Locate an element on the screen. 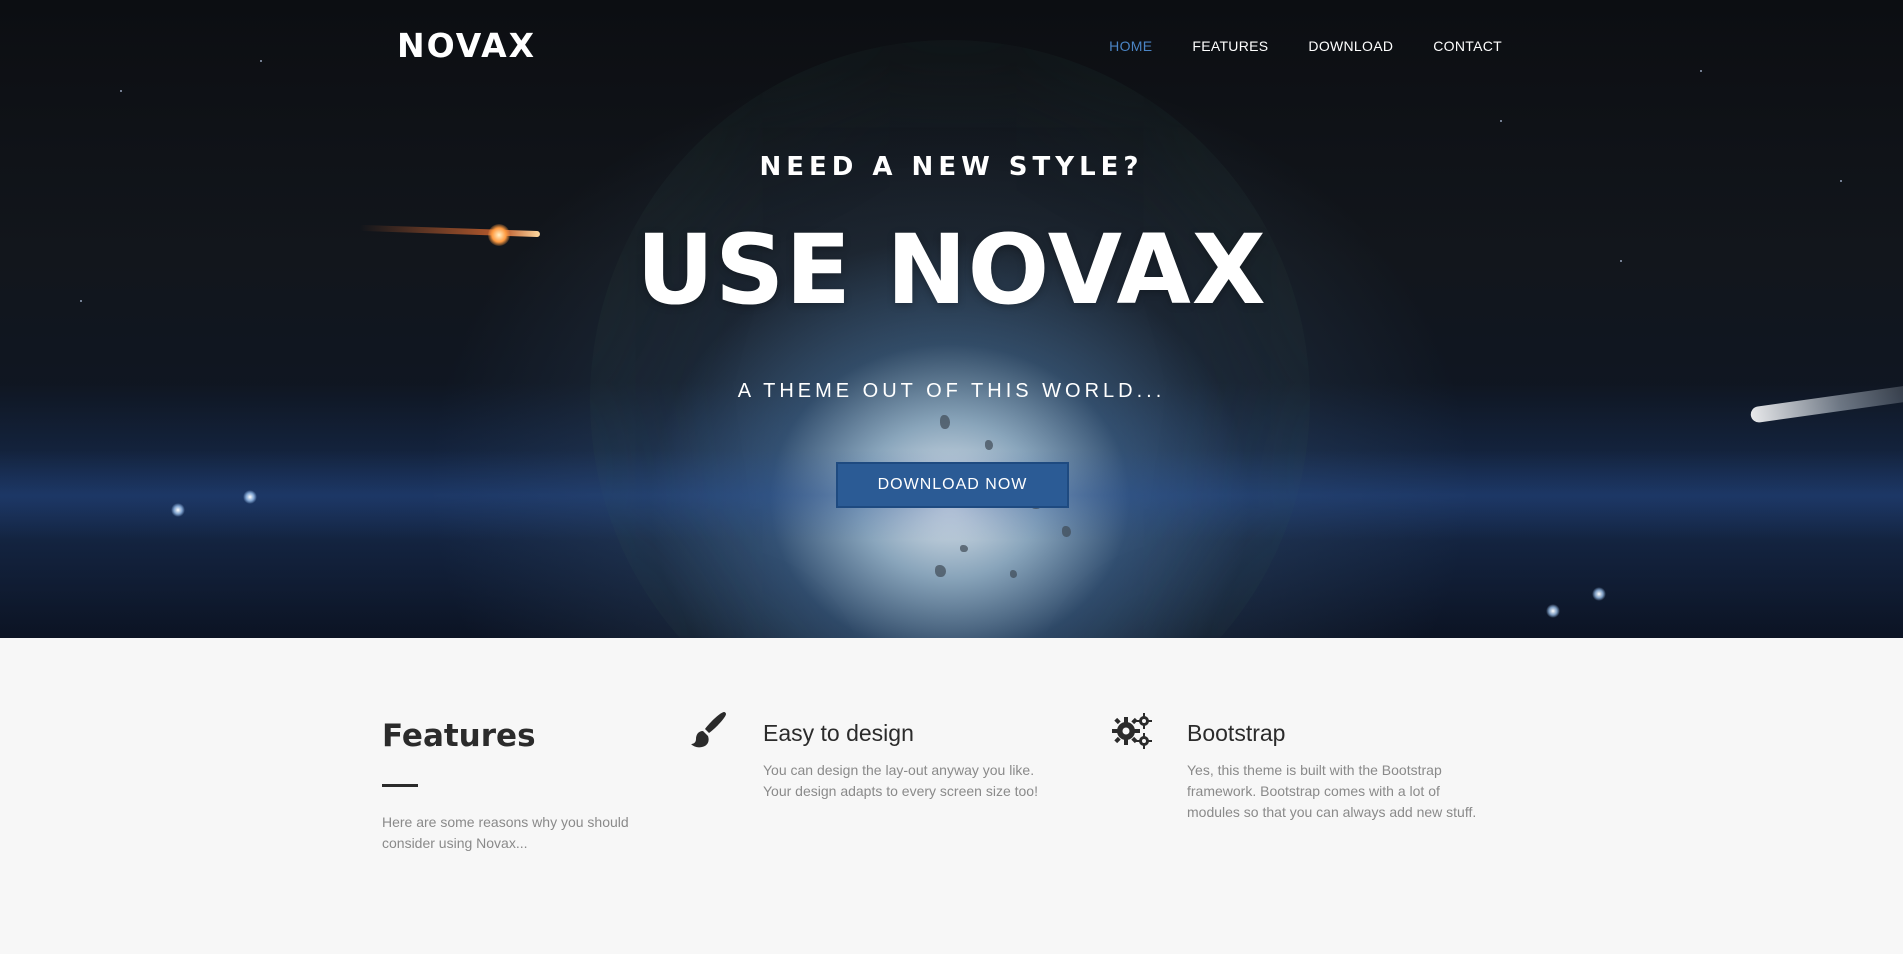  paintbrush-icon is located at coordinates (708, 730).